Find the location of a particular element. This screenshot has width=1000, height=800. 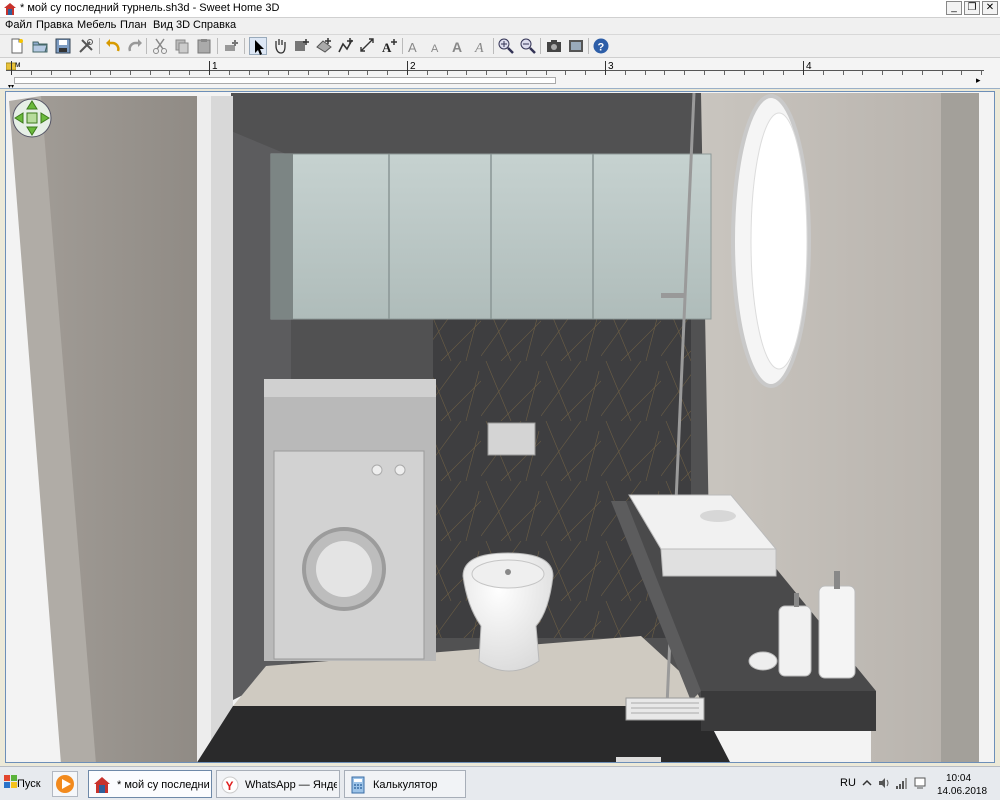

start-button: Пуск is located at coordinates (22, 784).